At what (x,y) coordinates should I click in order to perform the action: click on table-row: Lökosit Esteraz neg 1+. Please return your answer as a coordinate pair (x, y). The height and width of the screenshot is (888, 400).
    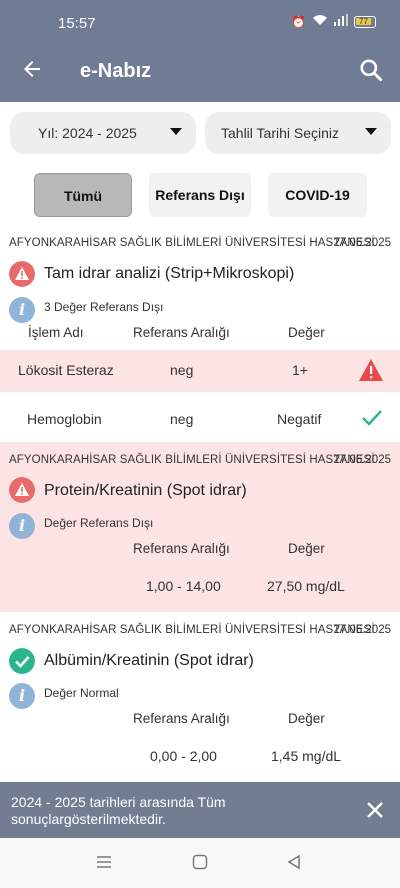
    Looking at the image, I should click on (200, 371).